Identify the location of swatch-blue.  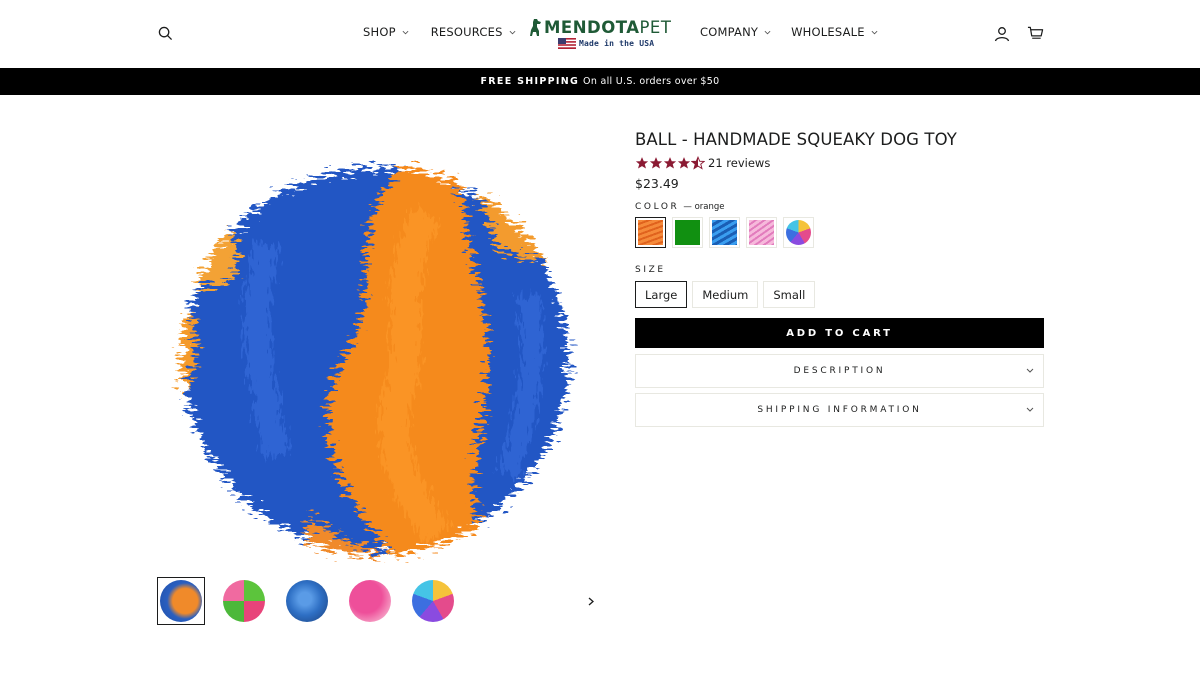
(724, 232).